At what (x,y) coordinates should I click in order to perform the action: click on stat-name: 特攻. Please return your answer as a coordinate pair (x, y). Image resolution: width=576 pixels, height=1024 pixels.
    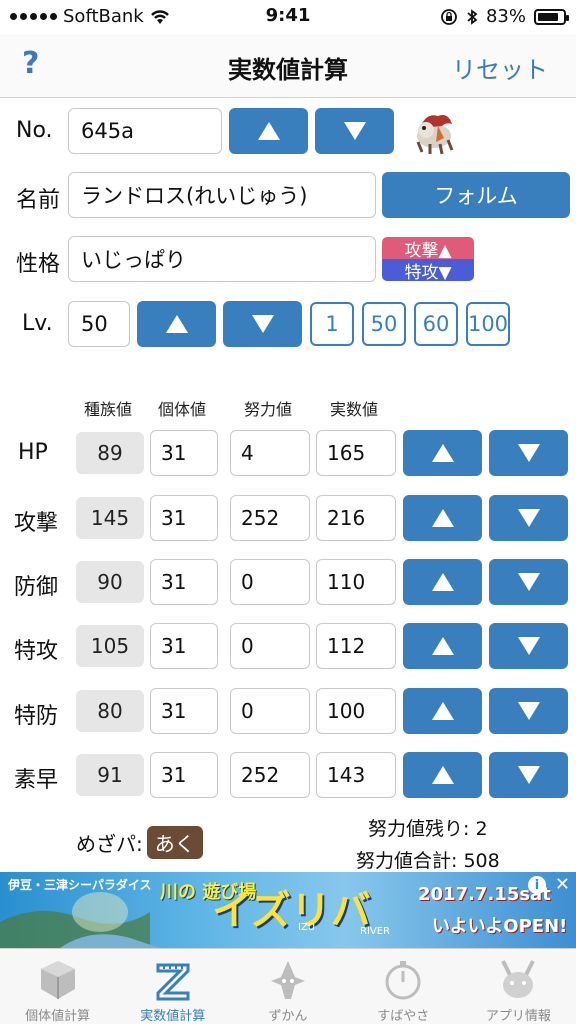
    Looking at the image, I should click on (36, 651).